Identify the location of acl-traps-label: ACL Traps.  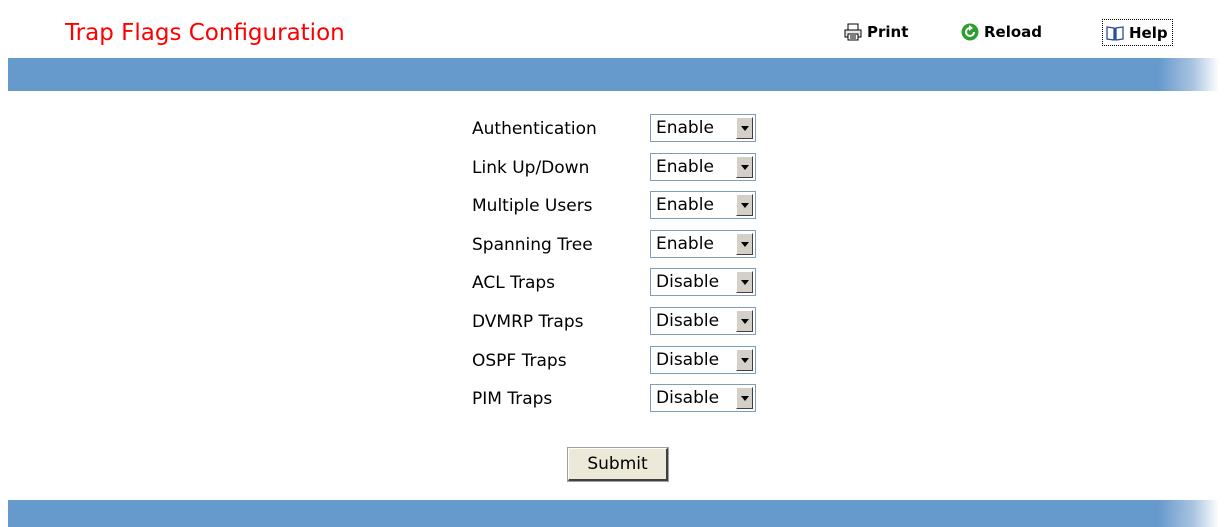
(514, 283).